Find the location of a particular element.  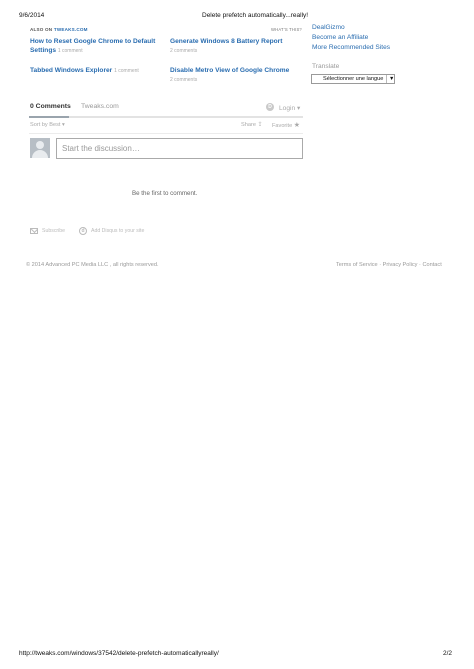

subscribe-link: Subscribe is located at coordinates (53, 231).